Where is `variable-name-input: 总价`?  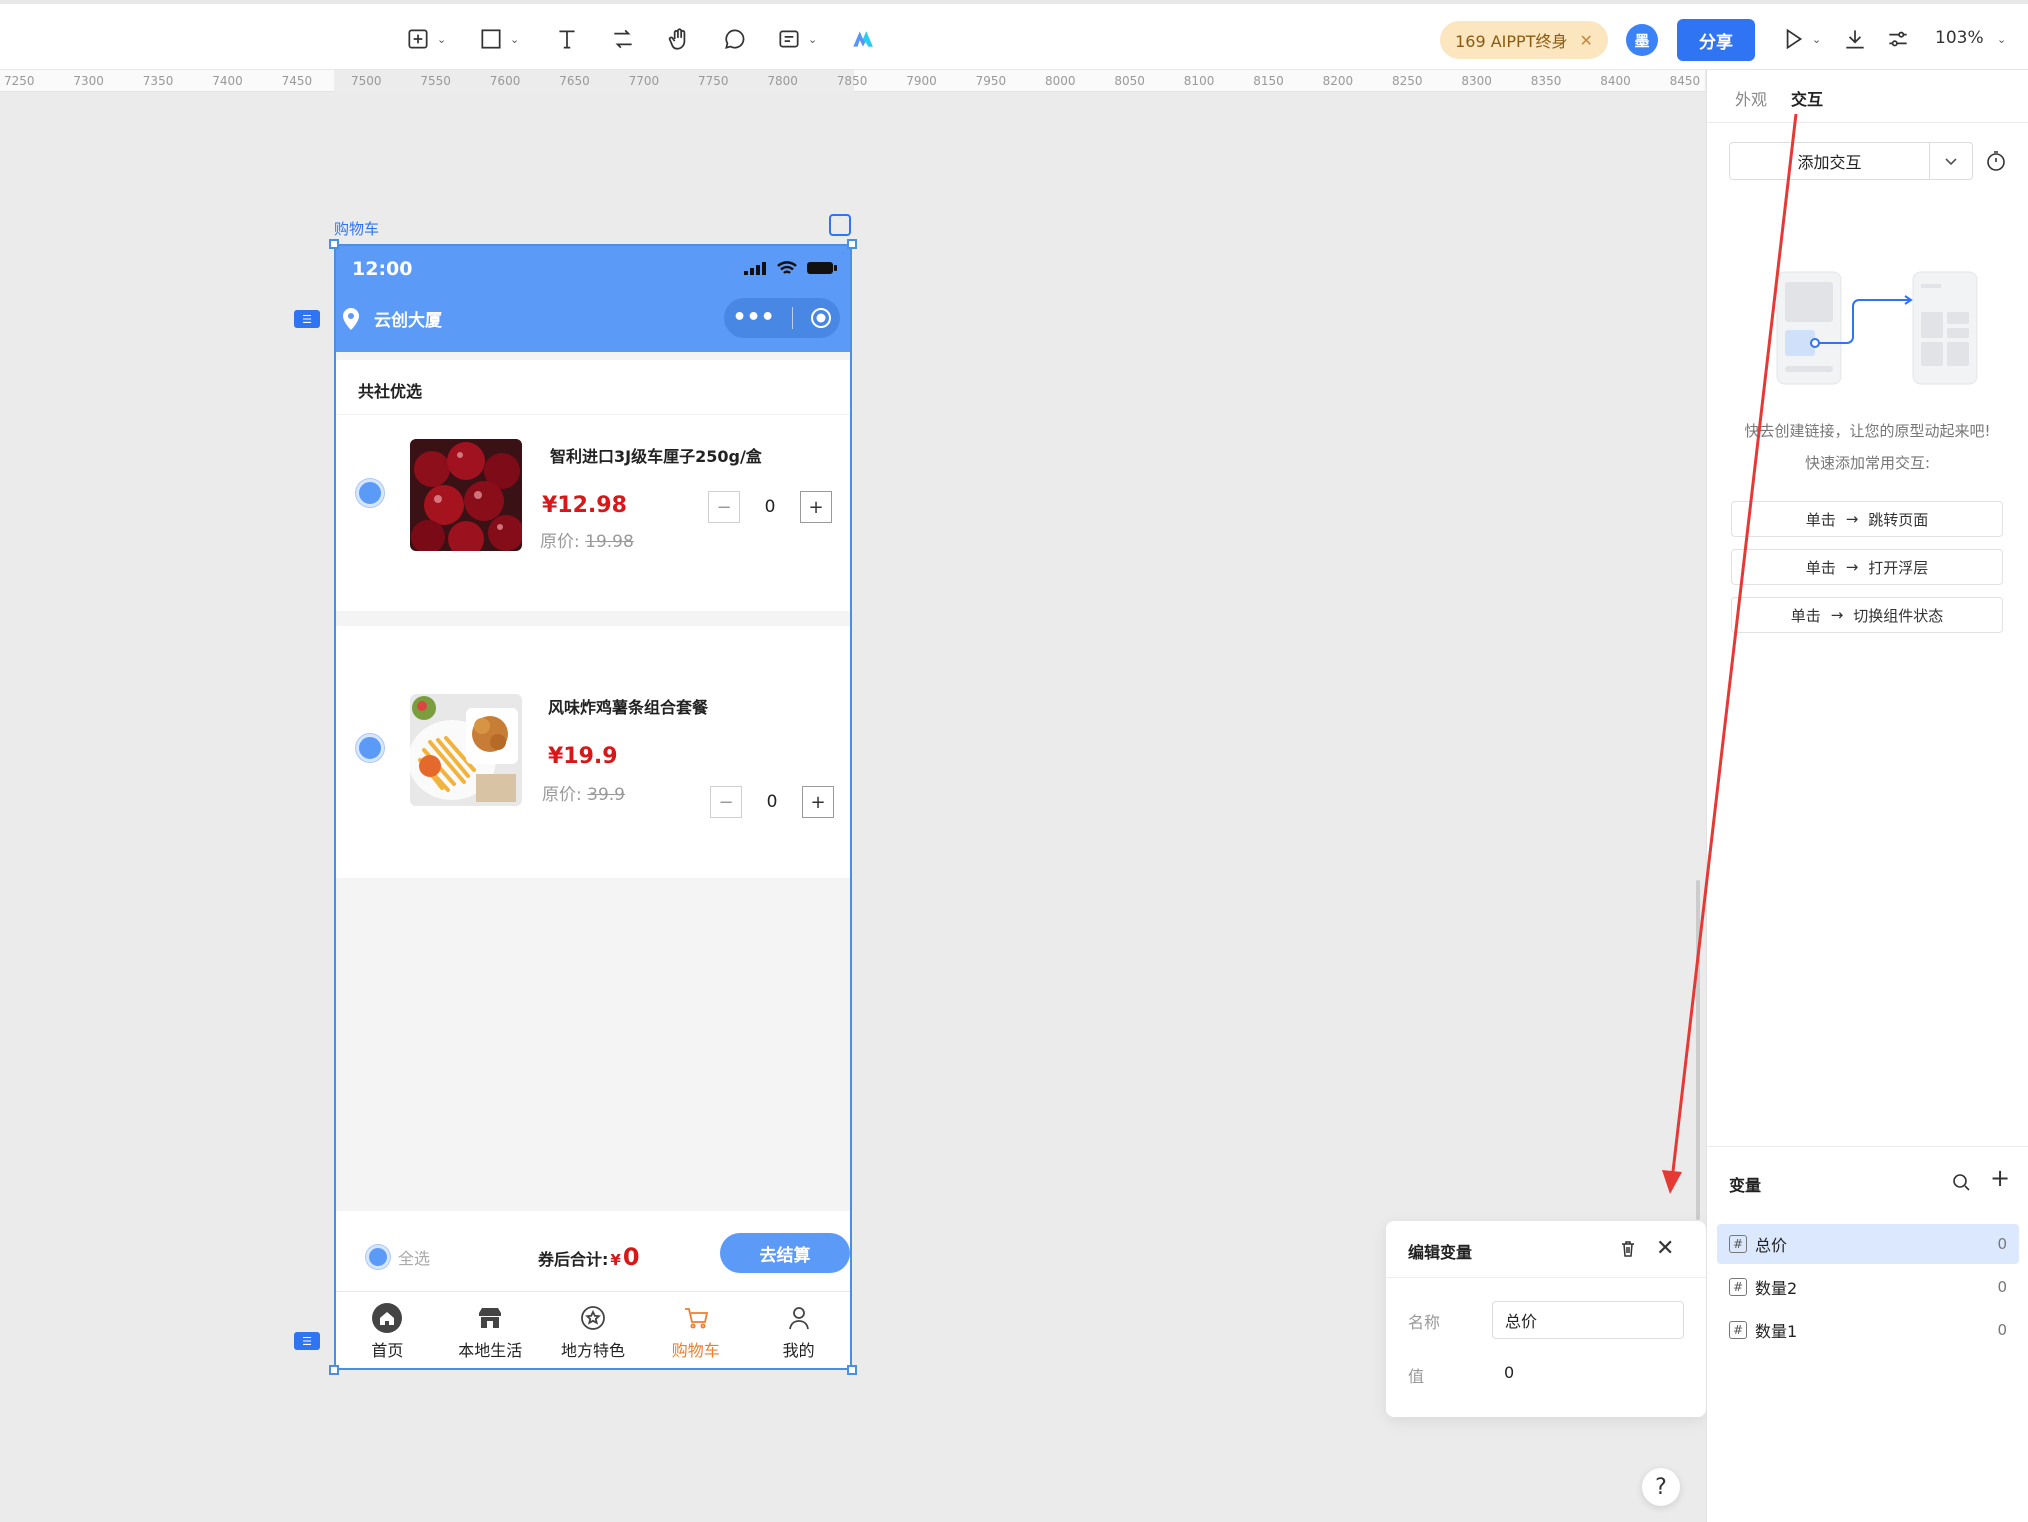
variable-name-input: 总价 is located at coordinates (1588, 1320).